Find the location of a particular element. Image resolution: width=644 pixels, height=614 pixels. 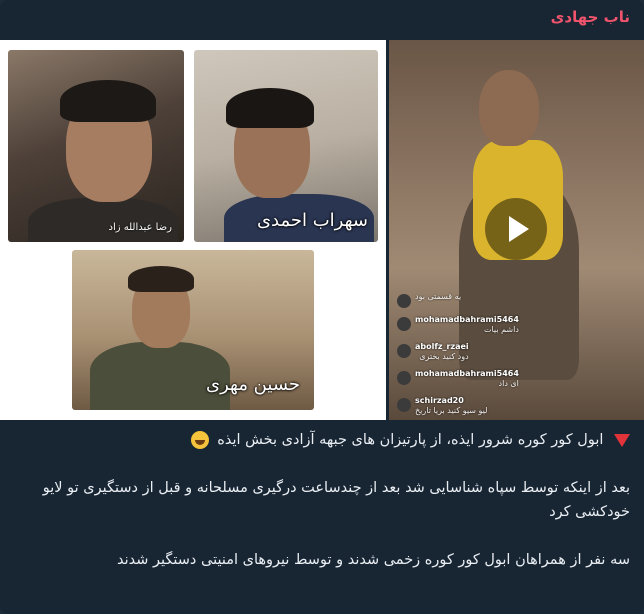

play-icon is located at coordinates (519, 229).